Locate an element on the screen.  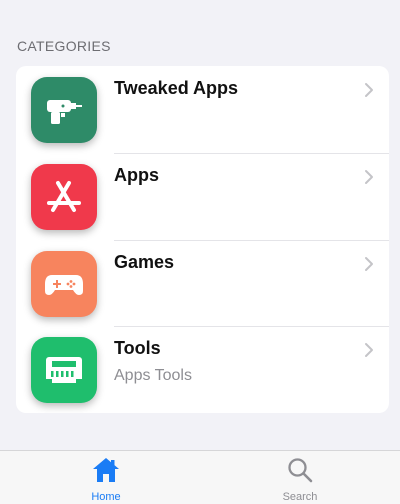
section-header: CATEGORIES is located at coordinates (64, 46).